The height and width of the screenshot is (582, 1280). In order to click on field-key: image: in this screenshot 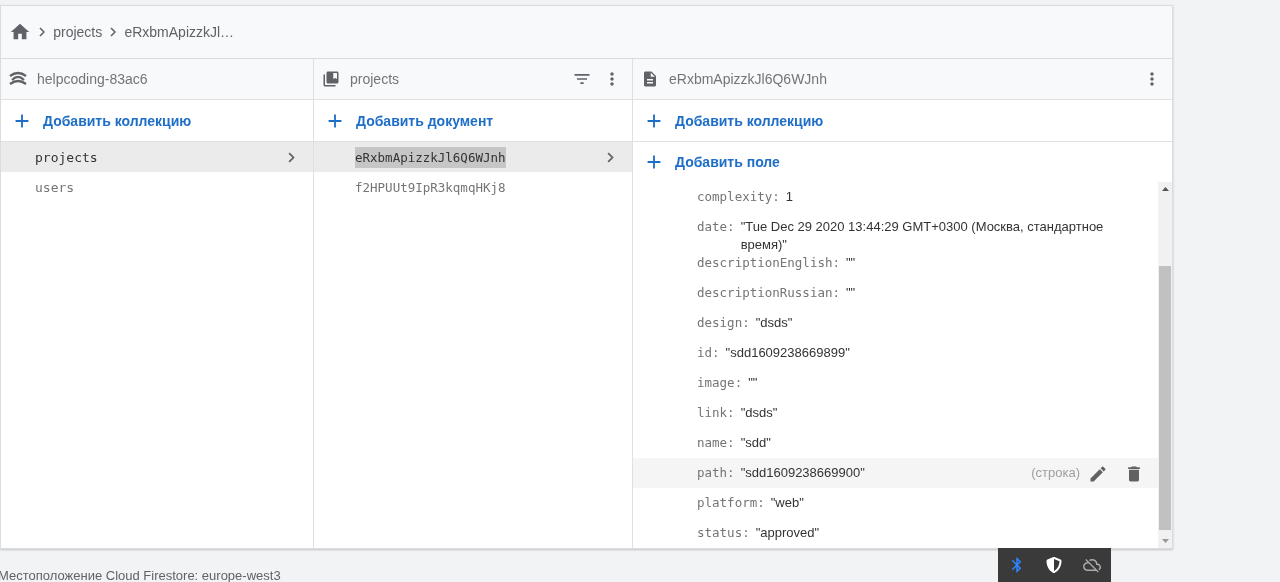, I will do `click(720, 383)`.